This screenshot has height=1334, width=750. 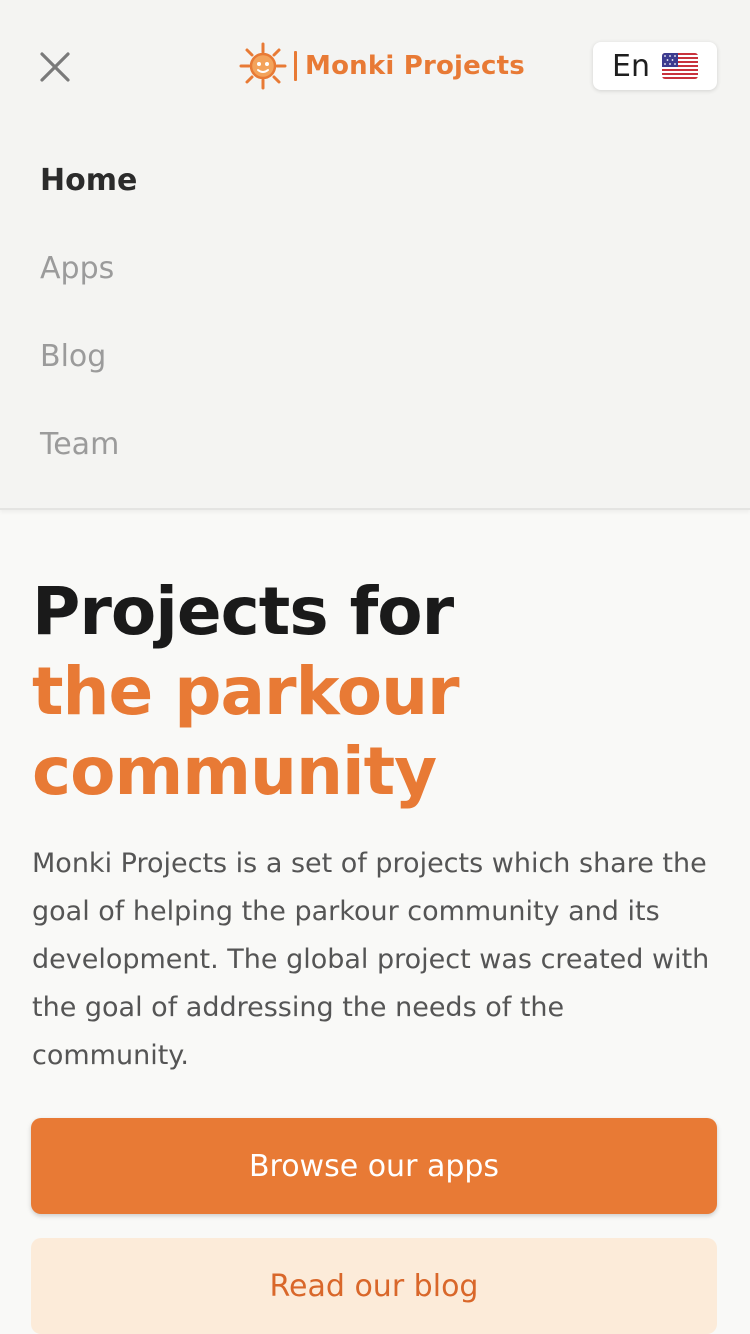 I want to click on nav-item-home: Home, so click(x=88, y=194).